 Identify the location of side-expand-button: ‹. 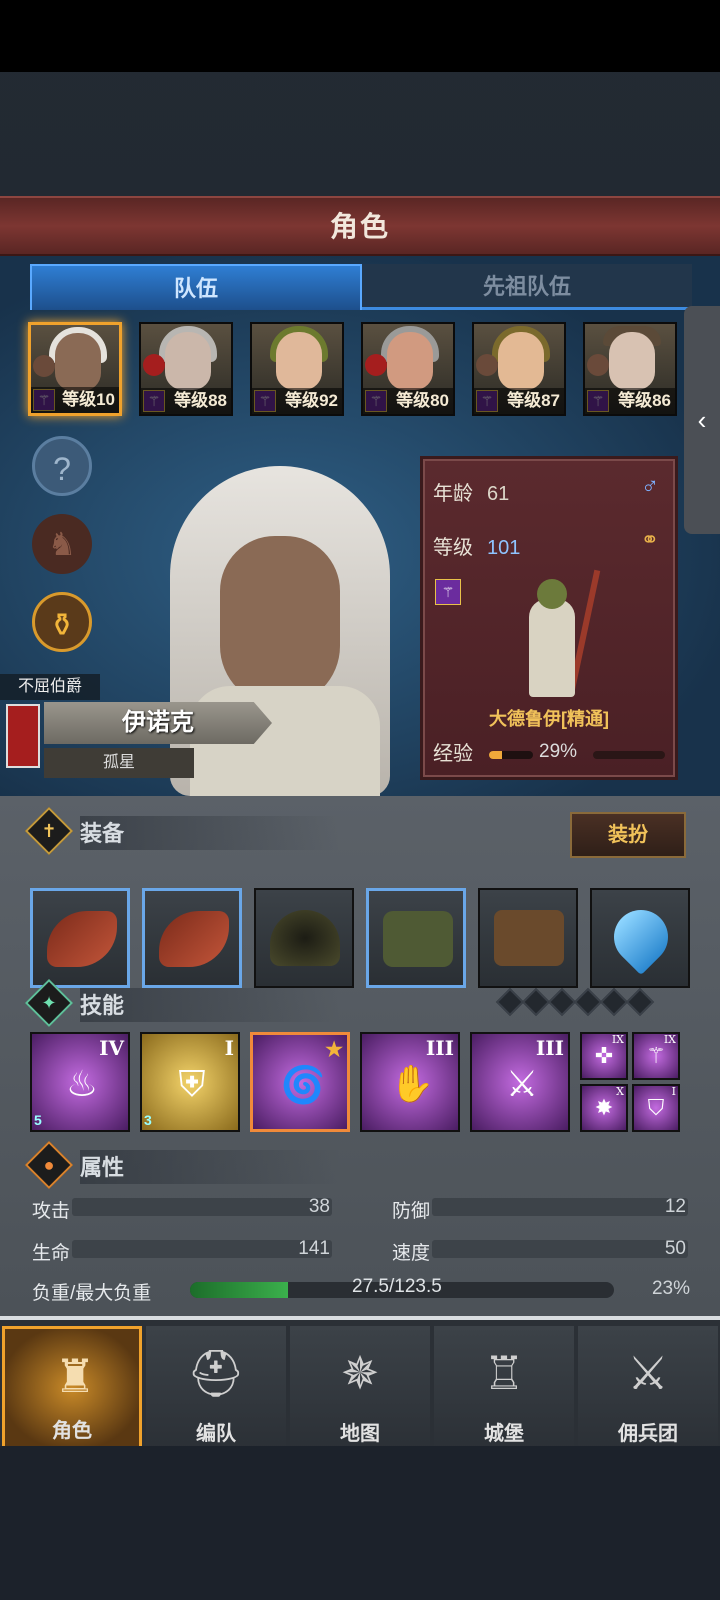
(702, 420).